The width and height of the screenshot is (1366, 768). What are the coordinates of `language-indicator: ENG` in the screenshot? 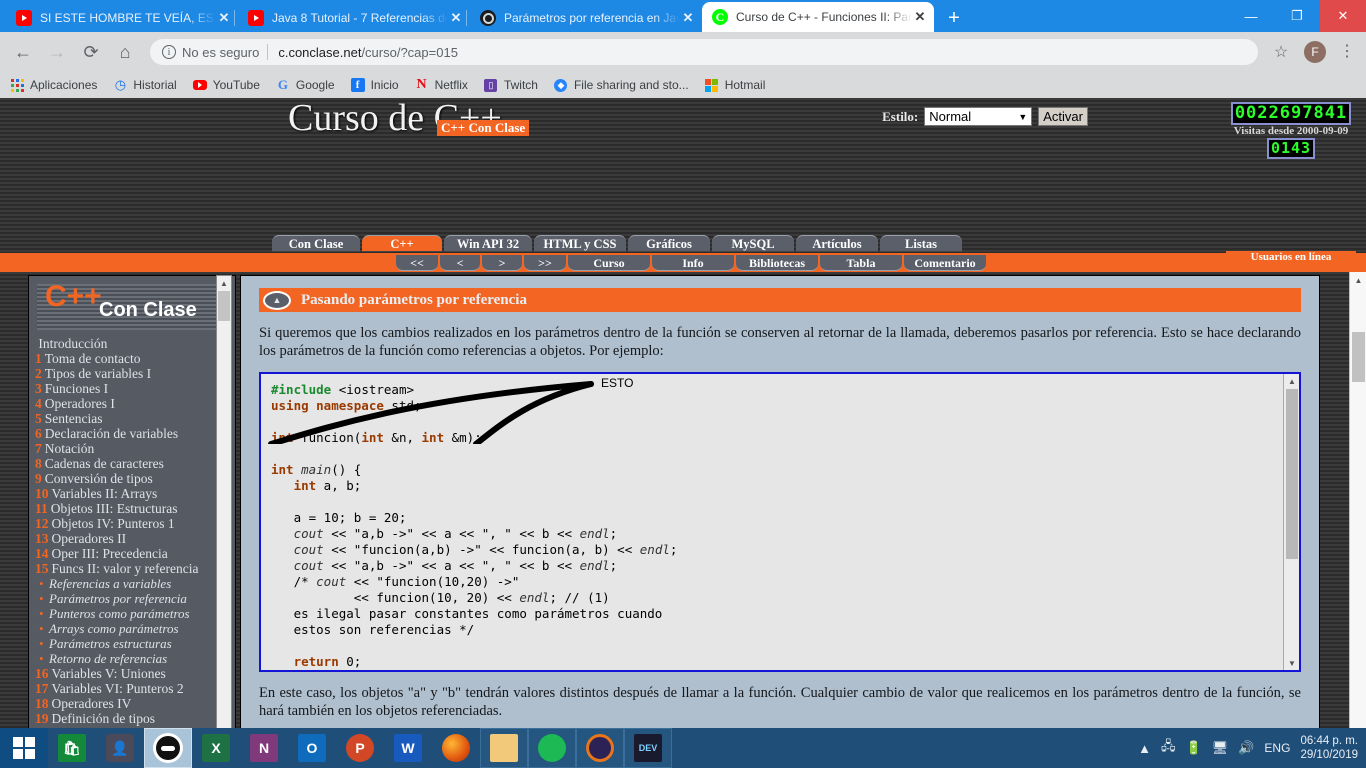 It's located at (1277, 748).